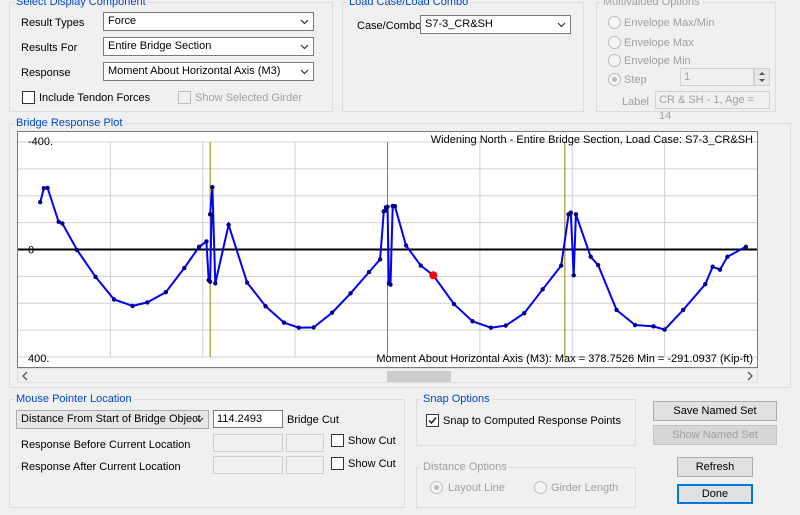 The image size is (800, 515). Describe the element at coordinates (160, 46) in the screenshot. I see `results-for-value: Entire Bridge Section` at that location.